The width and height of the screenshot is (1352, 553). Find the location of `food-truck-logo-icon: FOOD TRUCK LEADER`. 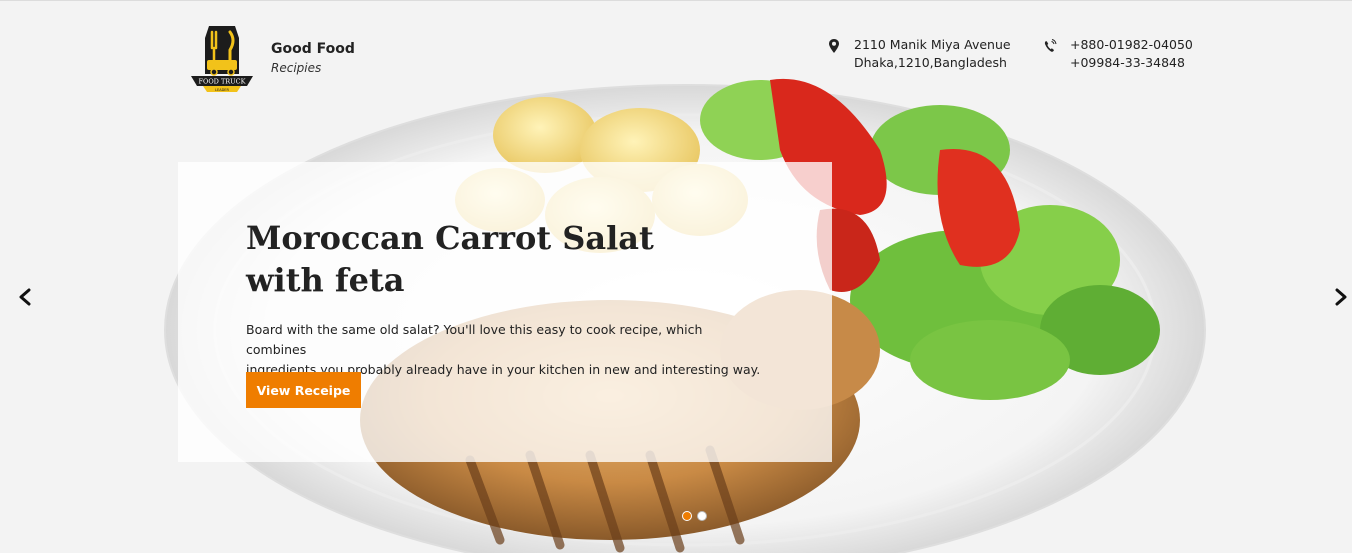

food-truck-logo-icon: FOOD TRUCK LEADER is located at coordinates (222, 58).